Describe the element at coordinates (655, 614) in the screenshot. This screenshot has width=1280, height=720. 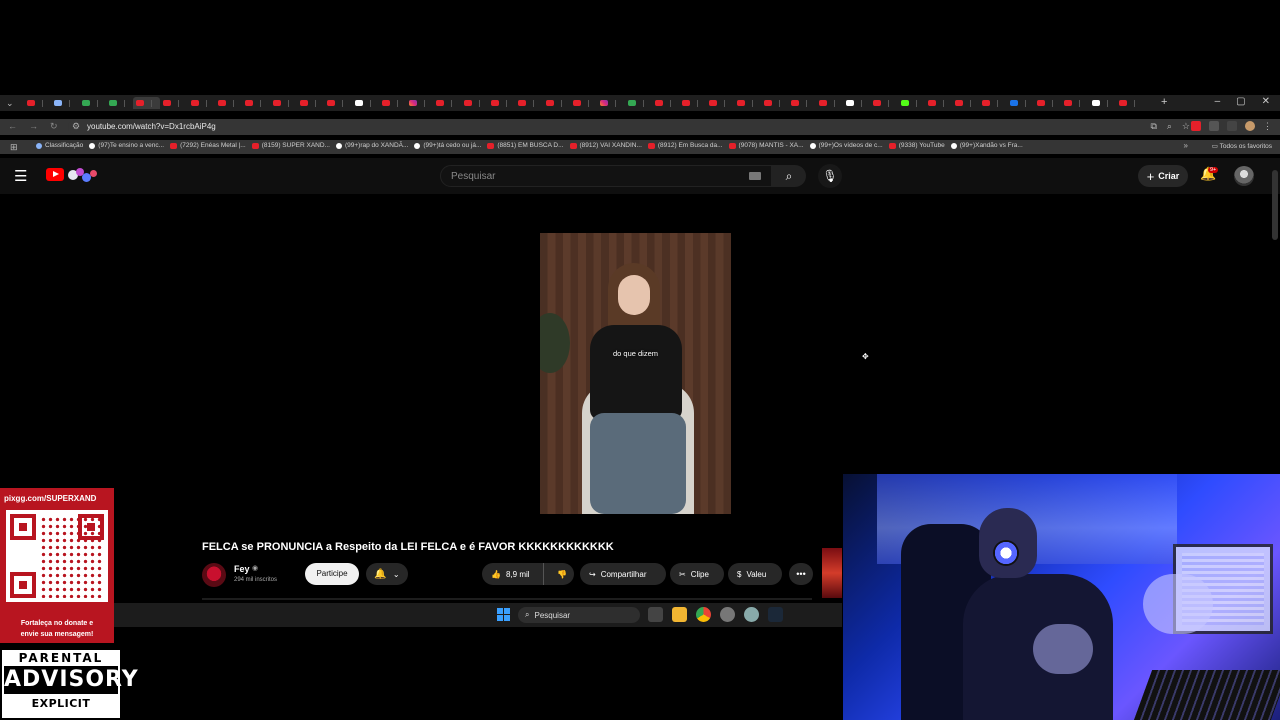
I see `task-view-icon` at that location.